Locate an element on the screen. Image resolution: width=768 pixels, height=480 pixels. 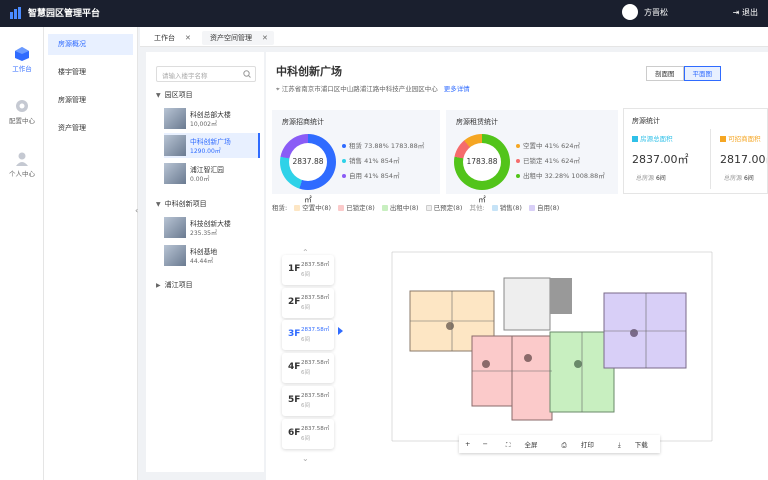
tab-asset-space: 资产空间管理 ✕ is located at coordinates (238, 38).